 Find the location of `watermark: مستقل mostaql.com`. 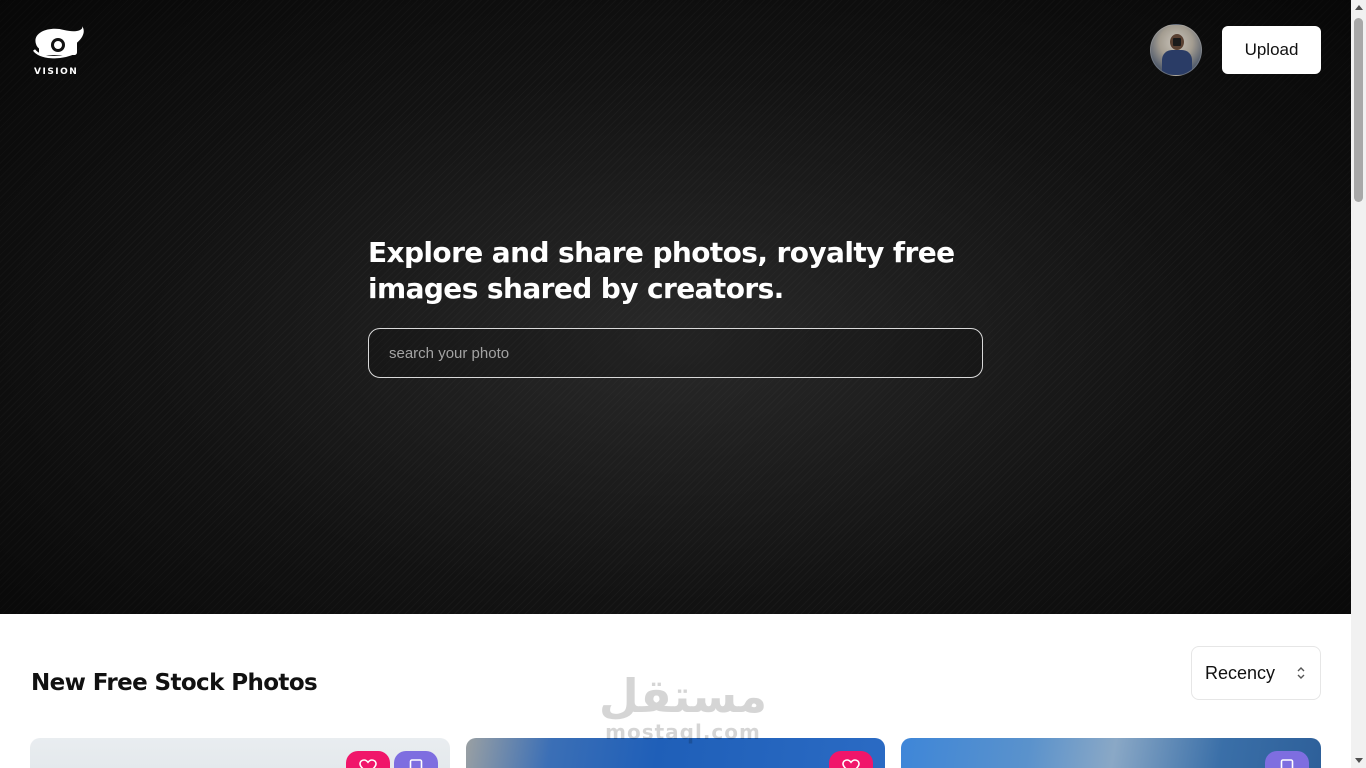

watermark: مستقل mostaql.com is located at coordinates (683, 708).